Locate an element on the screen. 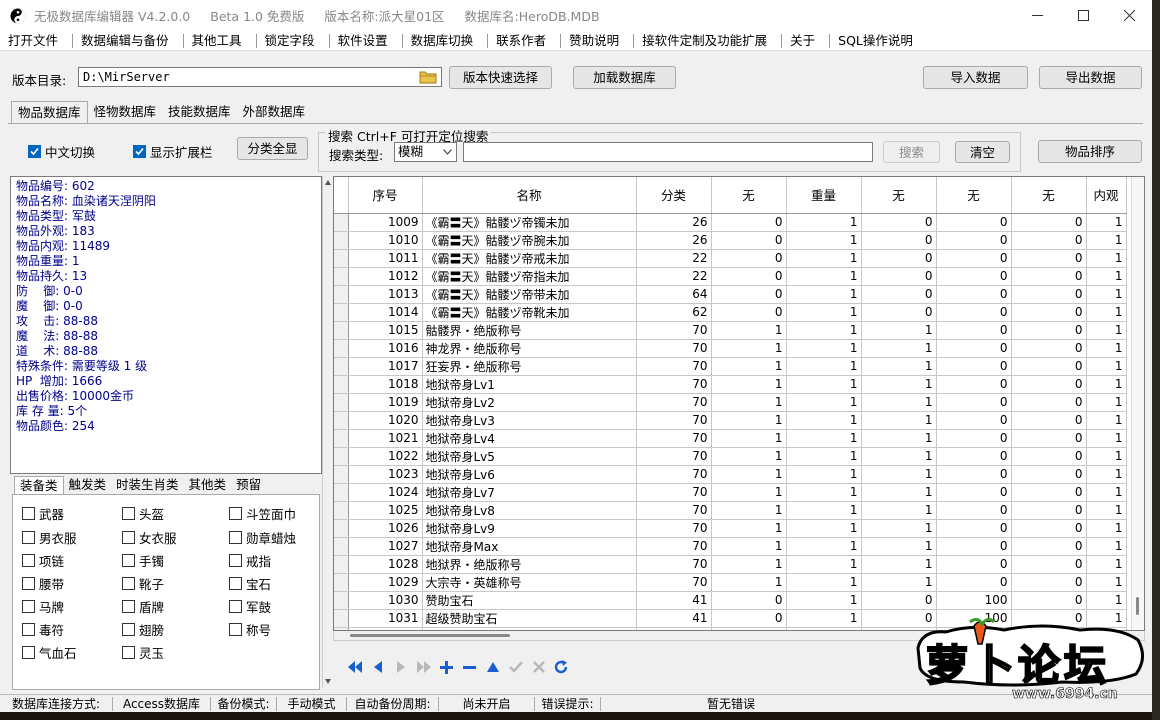 This screenshot has width=1160, height=720. cat-checkbox: 斗笠面巾 is located at coordinates (262, 513).